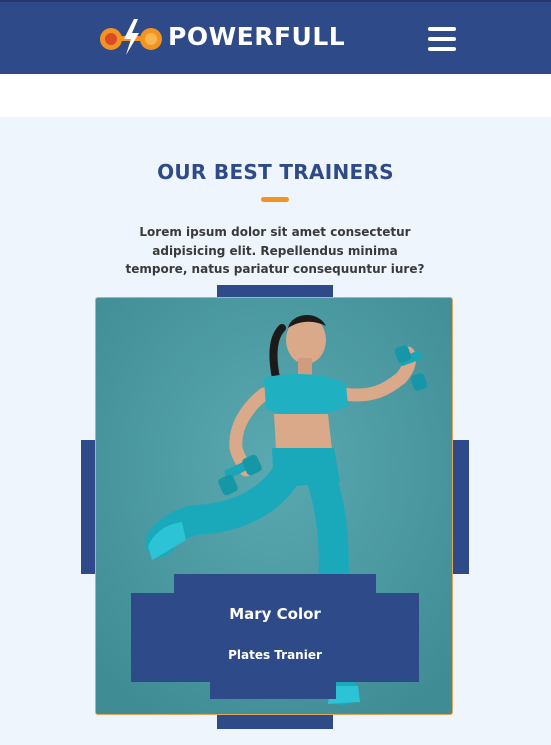 The image size is (551, 745). Describe the element at coordinates (257, 36) in the screenshot. I see `brand-name: POWERFULL` at that location.